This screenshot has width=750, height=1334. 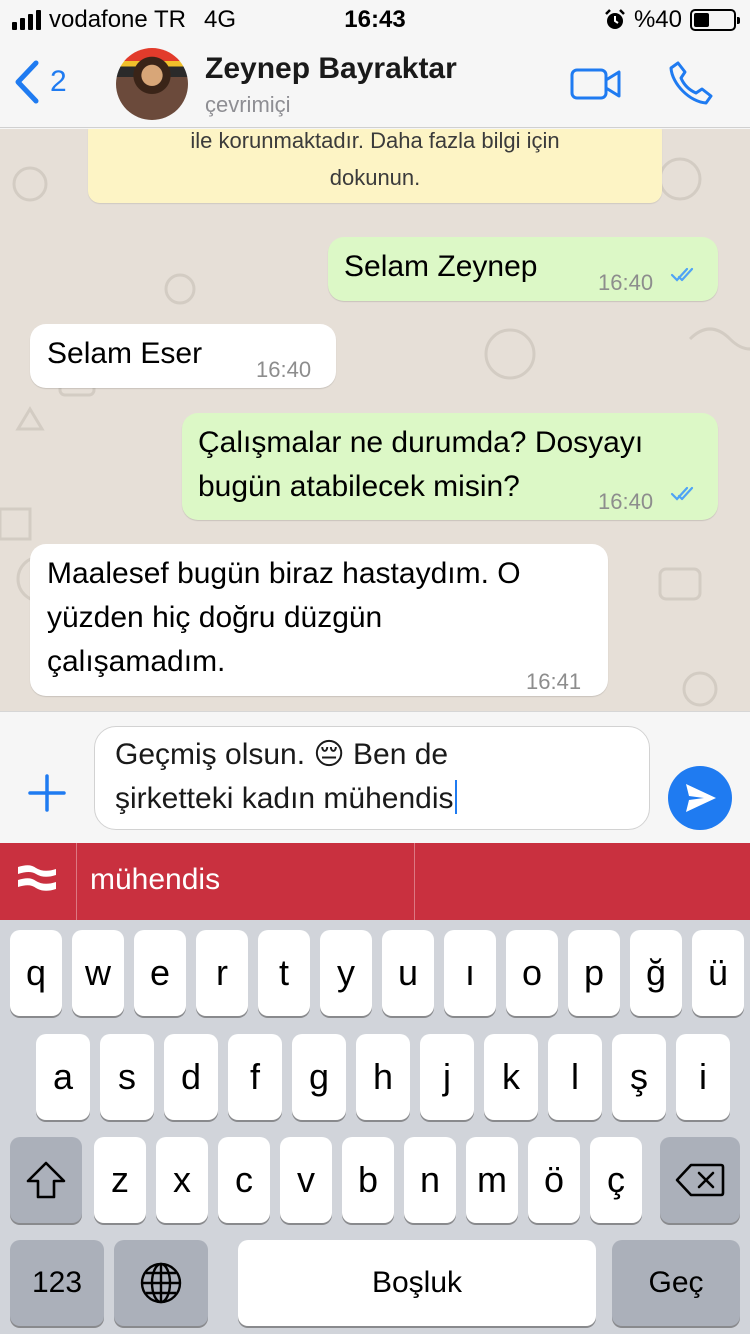 What do you see at coordinates (127, 1077) in the screenshot?
I see `key-row2-1: s` at bounding box center [127, 1077].